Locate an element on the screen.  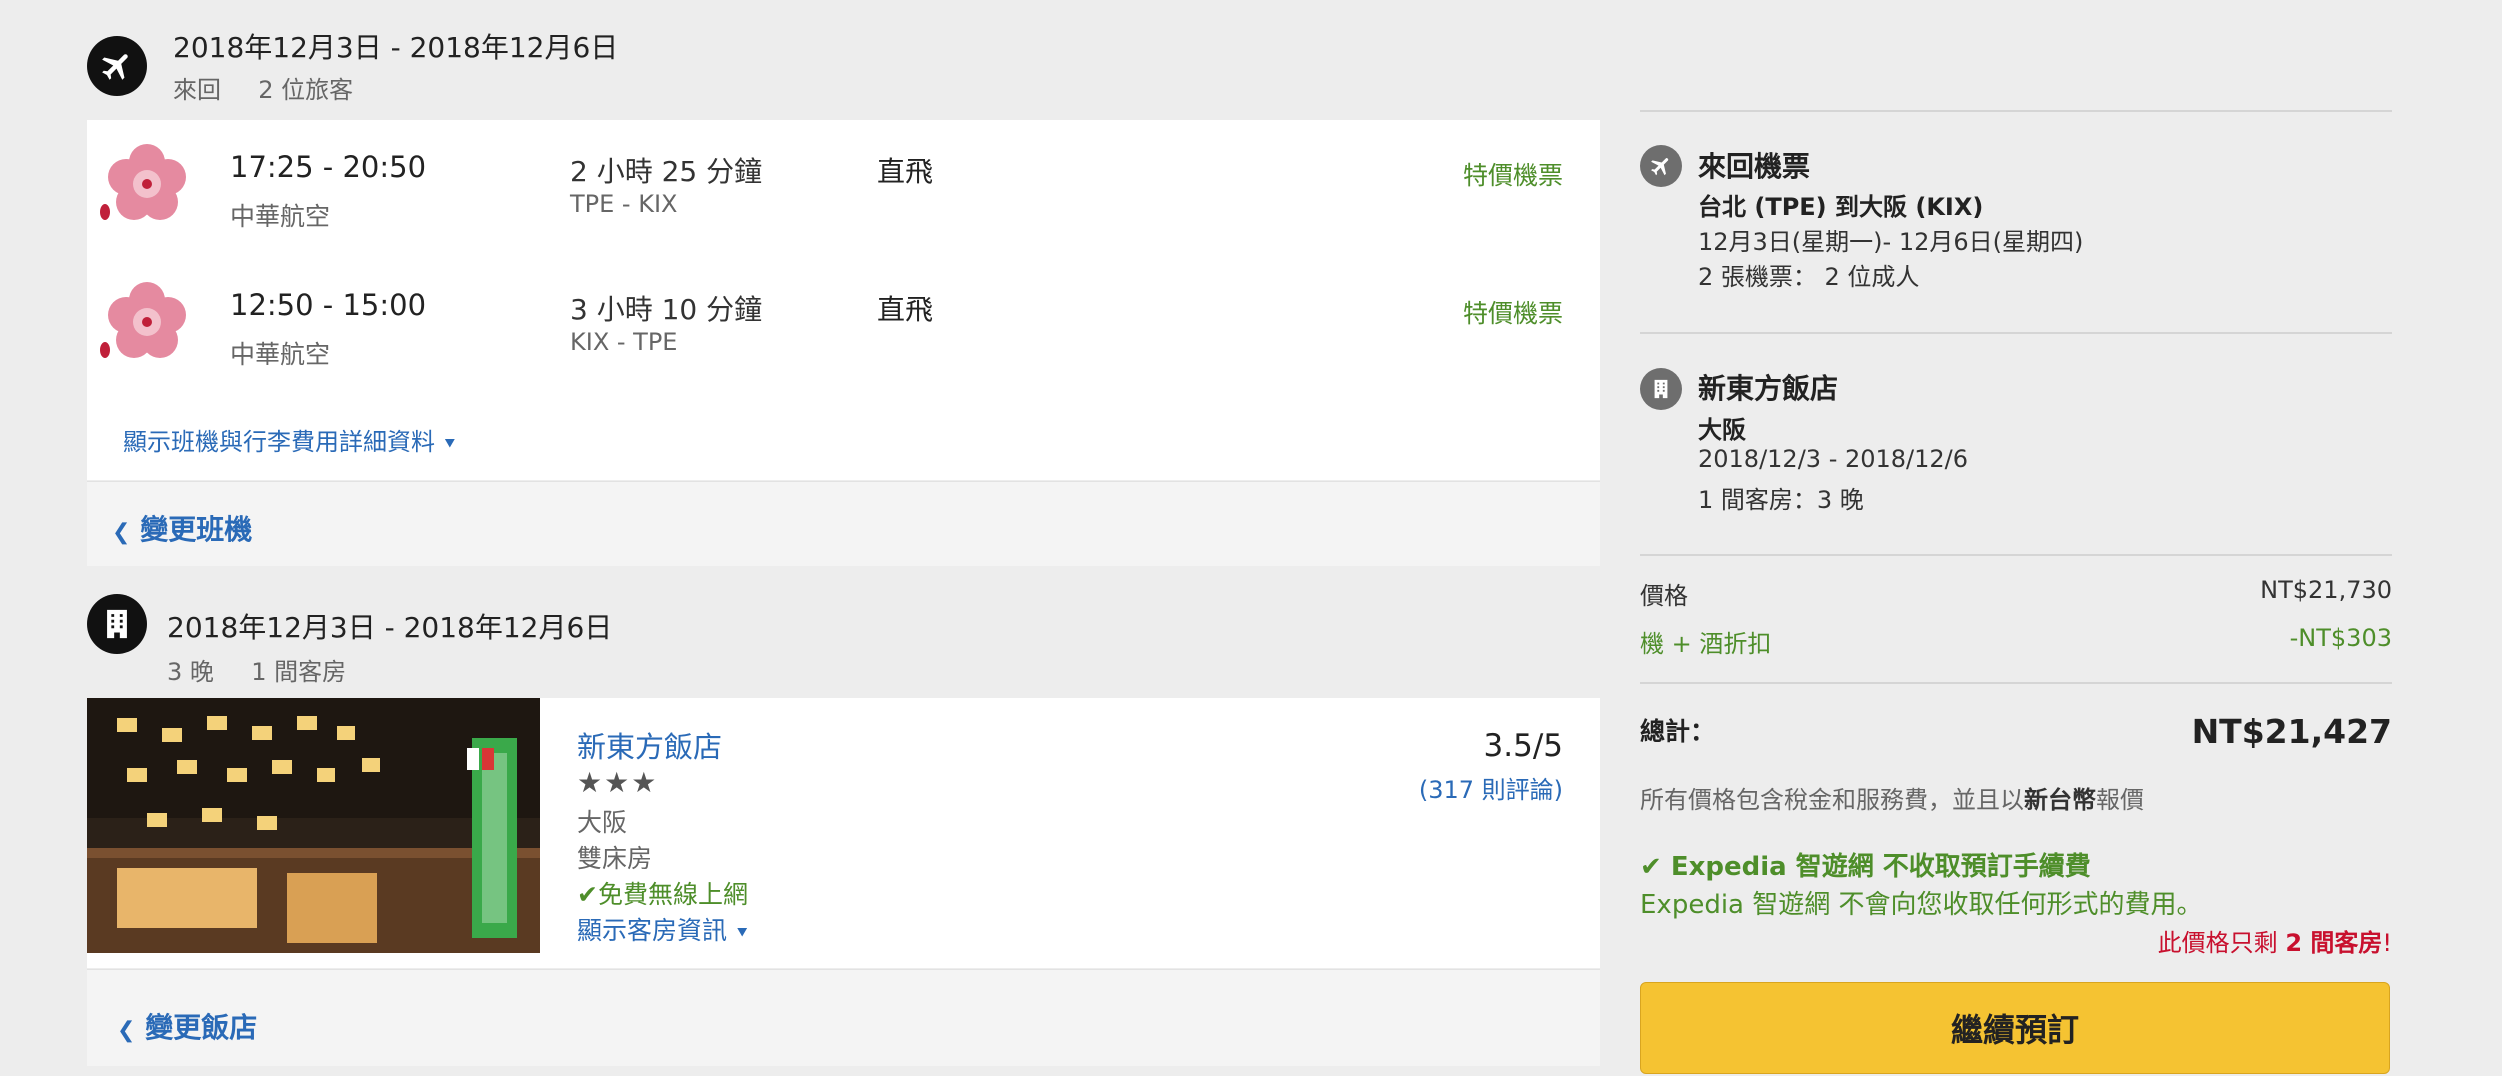
summary-flight-route: 台北 (TPE) 到大阪 (KIX) is located at coordinates (1841, 207).